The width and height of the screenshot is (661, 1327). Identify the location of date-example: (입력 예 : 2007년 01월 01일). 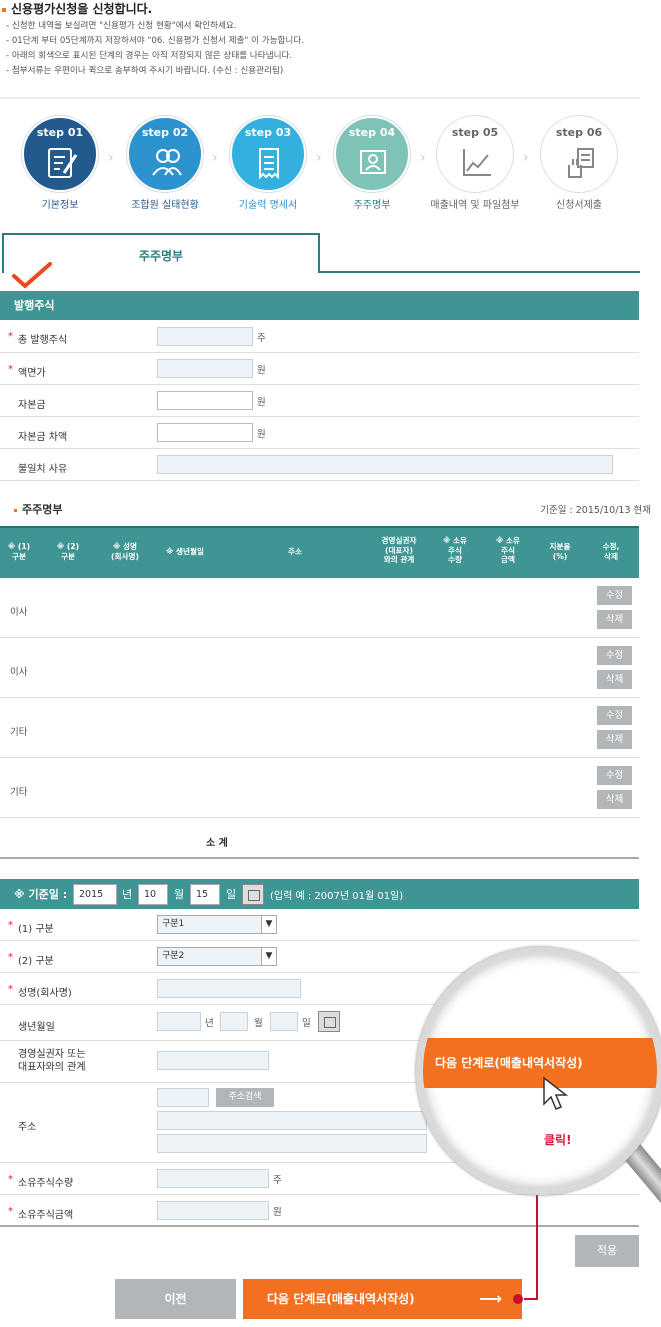
(337, 896).